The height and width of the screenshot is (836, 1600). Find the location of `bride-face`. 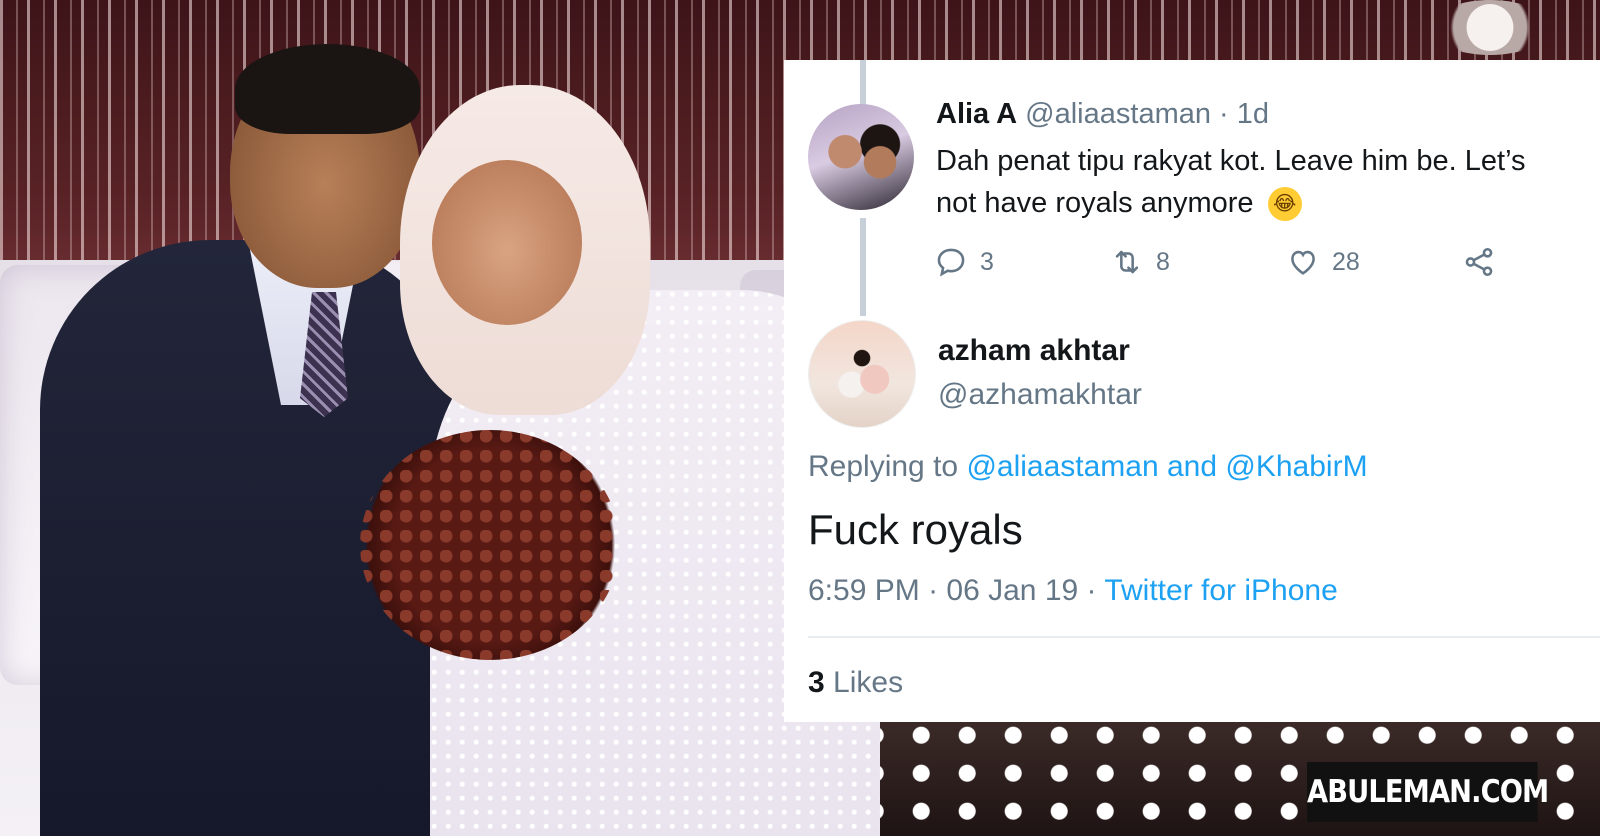

bride-face is located at coordinates (507, 242).